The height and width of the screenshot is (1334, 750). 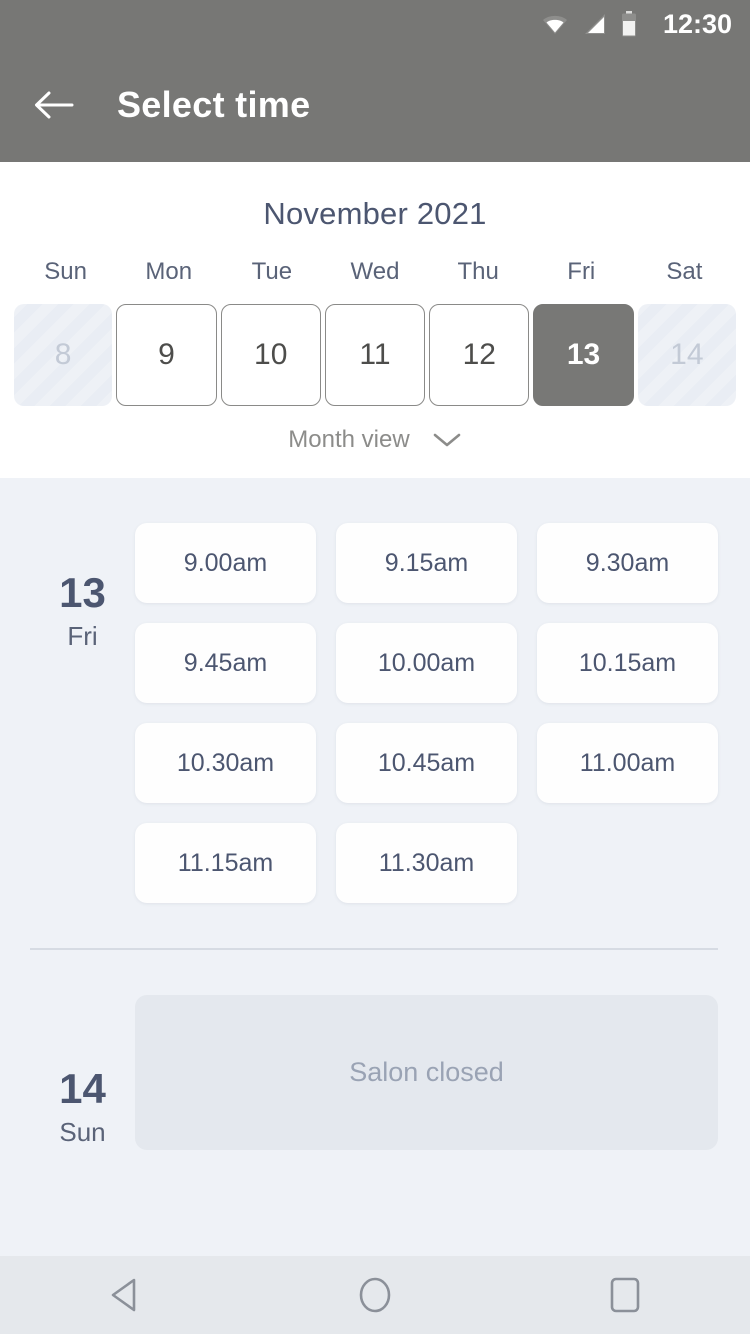 What do you see at coordinates (426, 563) in the screenshot?
I see `time-slot: 9.15am` at bounding box center [426, 563].